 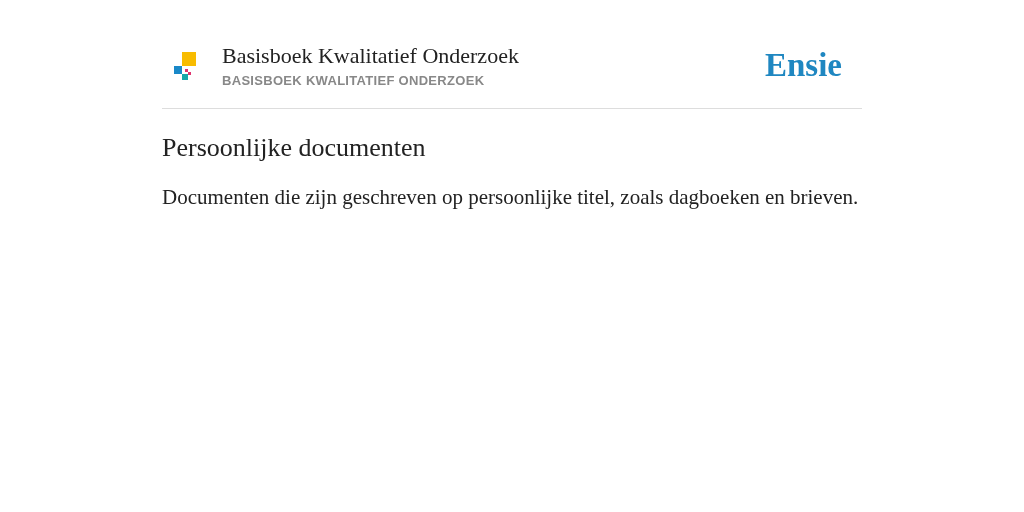 What do you see at coordinates (803, 65) in the screenshot?
I see `brand-logo: Ensie` at bounding box center [803, 65].